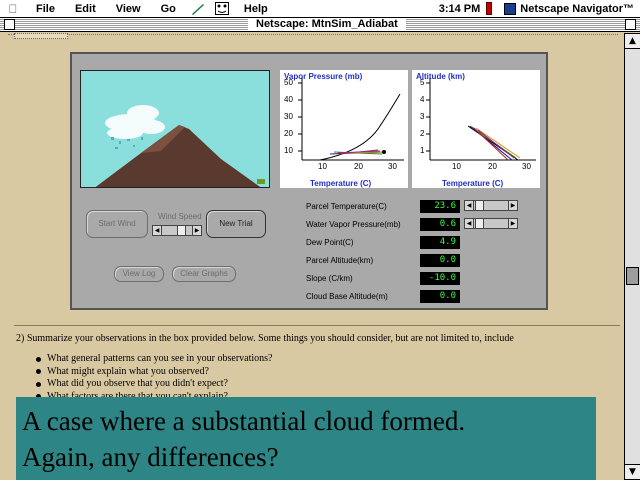 This screenshot has width=640, height=480. What do you see at coordinates (489, 8) in the screenshot?
I see `battery-icon` at bounding box center [489, 8].